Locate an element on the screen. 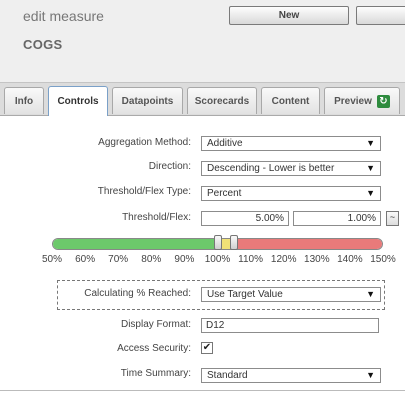 This screenshot has height=393, width=405. aggregation-label: Aggregation Method: is located at coordinates (144, 142).